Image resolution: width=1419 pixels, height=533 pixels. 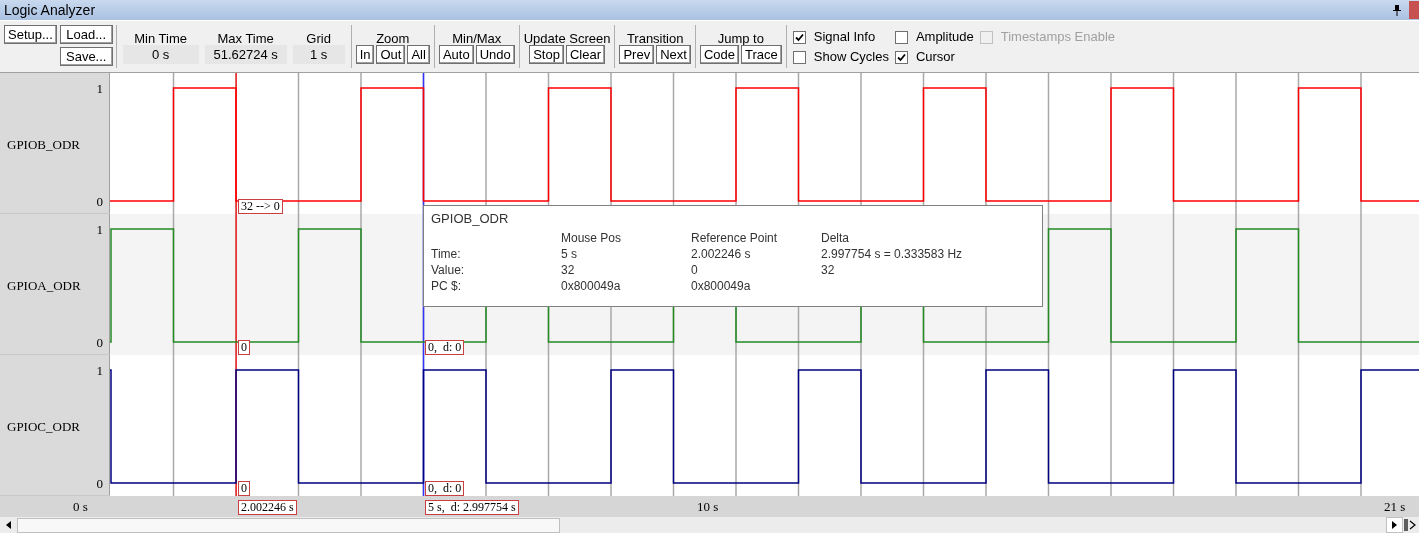 I want to click on group-label: Update Screen, so click(x=567, y=37).